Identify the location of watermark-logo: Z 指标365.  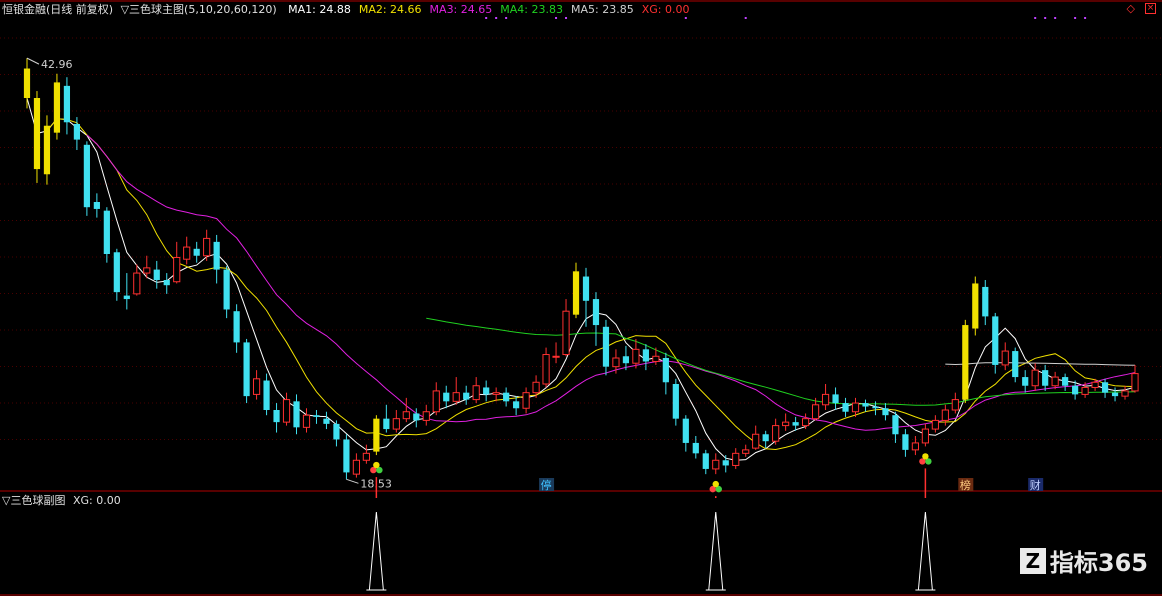
(1083, 560).